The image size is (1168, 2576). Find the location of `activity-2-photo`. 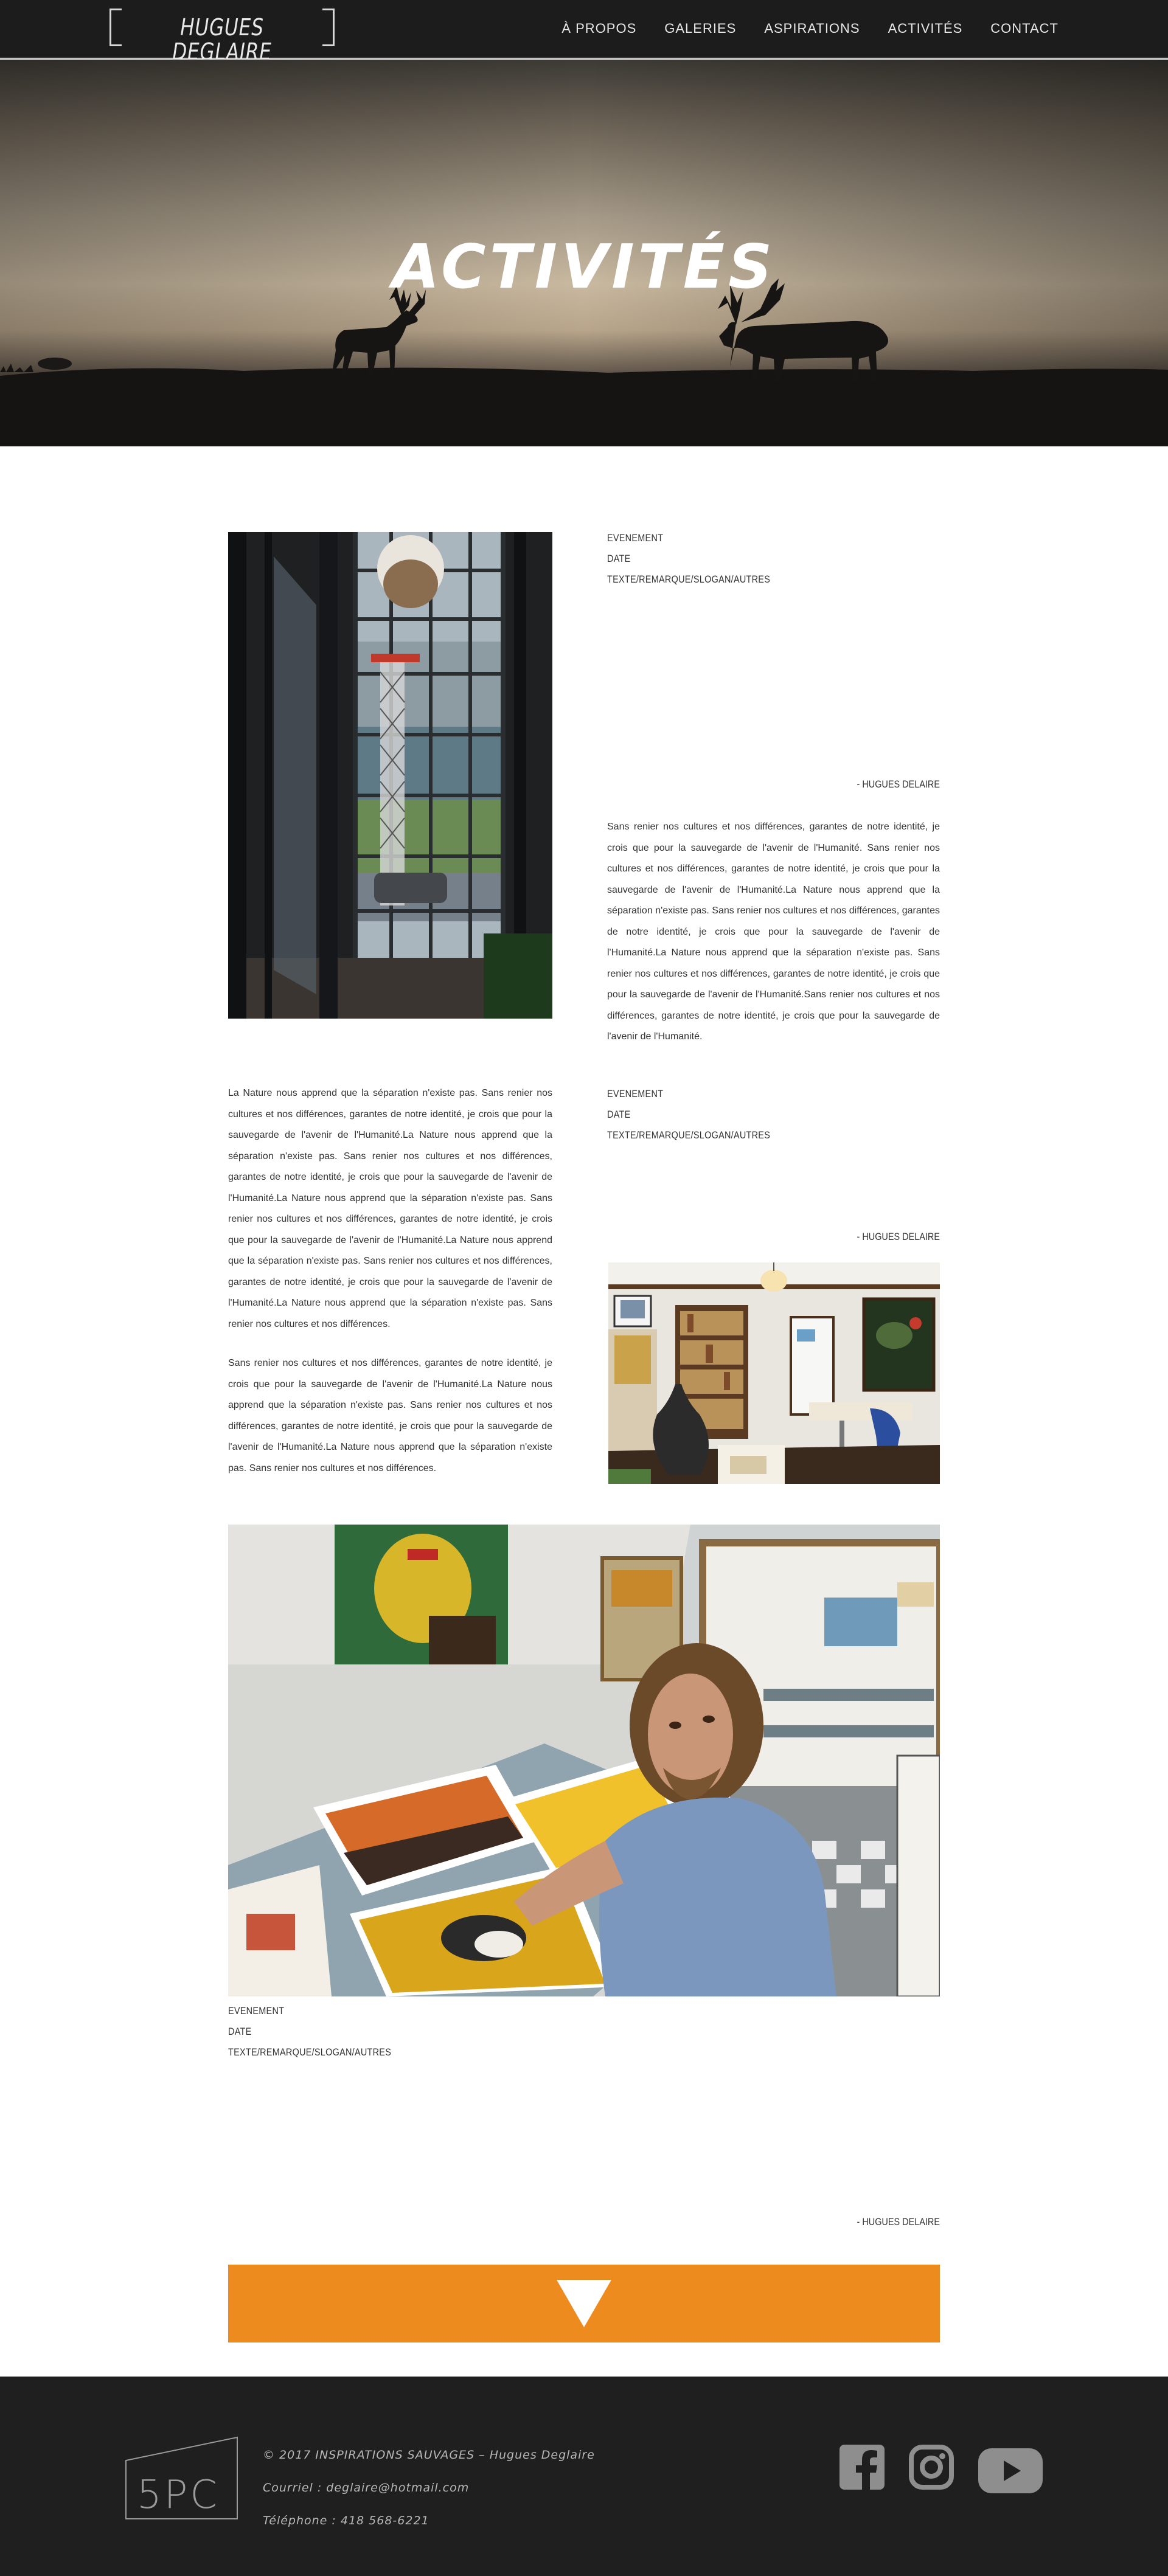

activity-2-photo is located at coordinates (774, 1373).